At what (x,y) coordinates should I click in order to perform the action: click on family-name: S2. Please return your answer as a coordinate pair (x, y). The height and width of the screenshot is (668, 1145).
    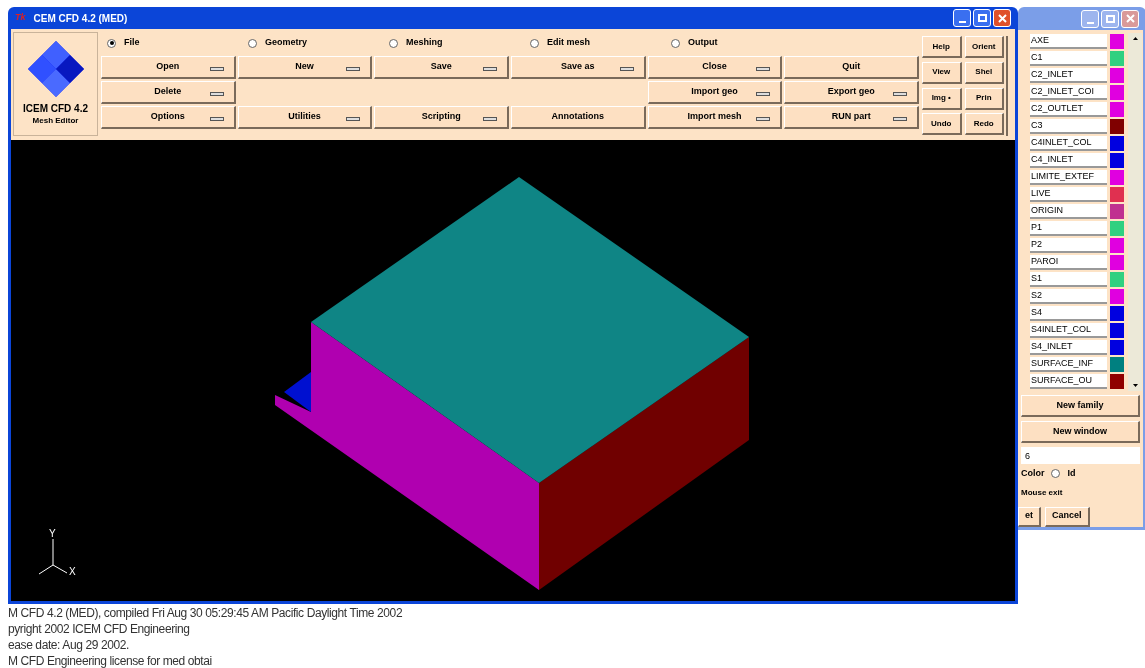
    Looking at the image, I should click on (1068, 296).